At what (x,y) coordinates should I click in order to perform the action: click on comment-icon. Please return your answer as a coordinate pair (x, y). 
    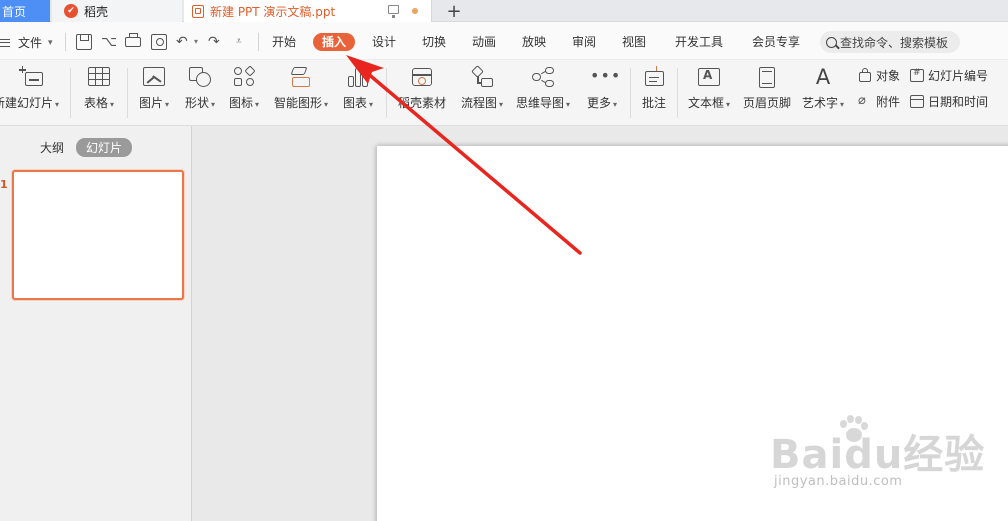
    Looking at the image, I should click on (654, 77).